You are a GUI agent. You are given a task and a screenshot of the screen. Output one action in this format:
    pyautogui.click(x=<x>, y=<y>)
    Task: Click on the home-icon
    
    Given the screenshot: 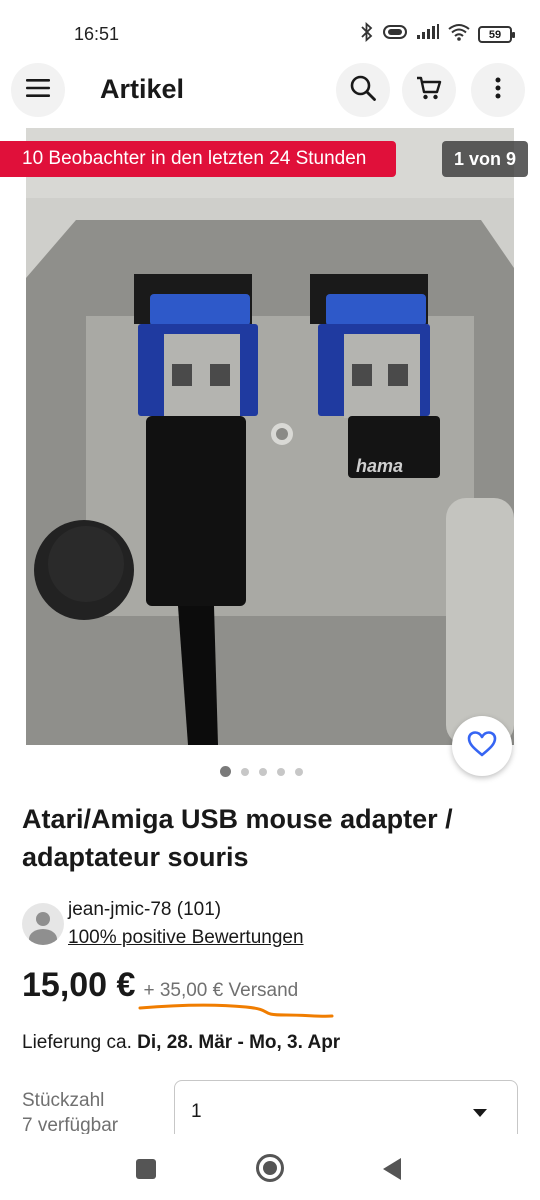 What is the action you would take?
    pyautogui.click(x=270, y=1168)
    